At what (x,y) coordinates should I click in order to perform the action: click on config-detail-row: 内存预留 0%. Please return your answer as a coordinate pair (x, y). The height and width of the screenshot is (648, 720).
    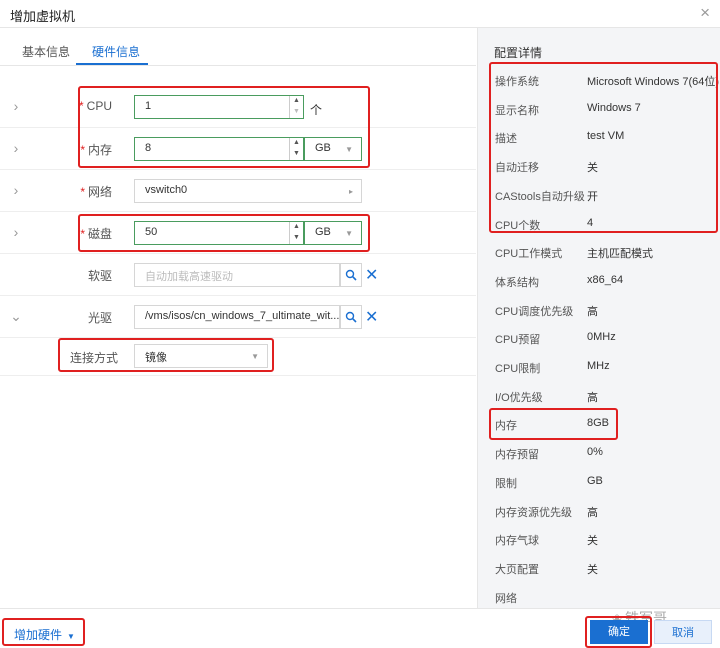
    Looking at the image, I should click on (599, 452).